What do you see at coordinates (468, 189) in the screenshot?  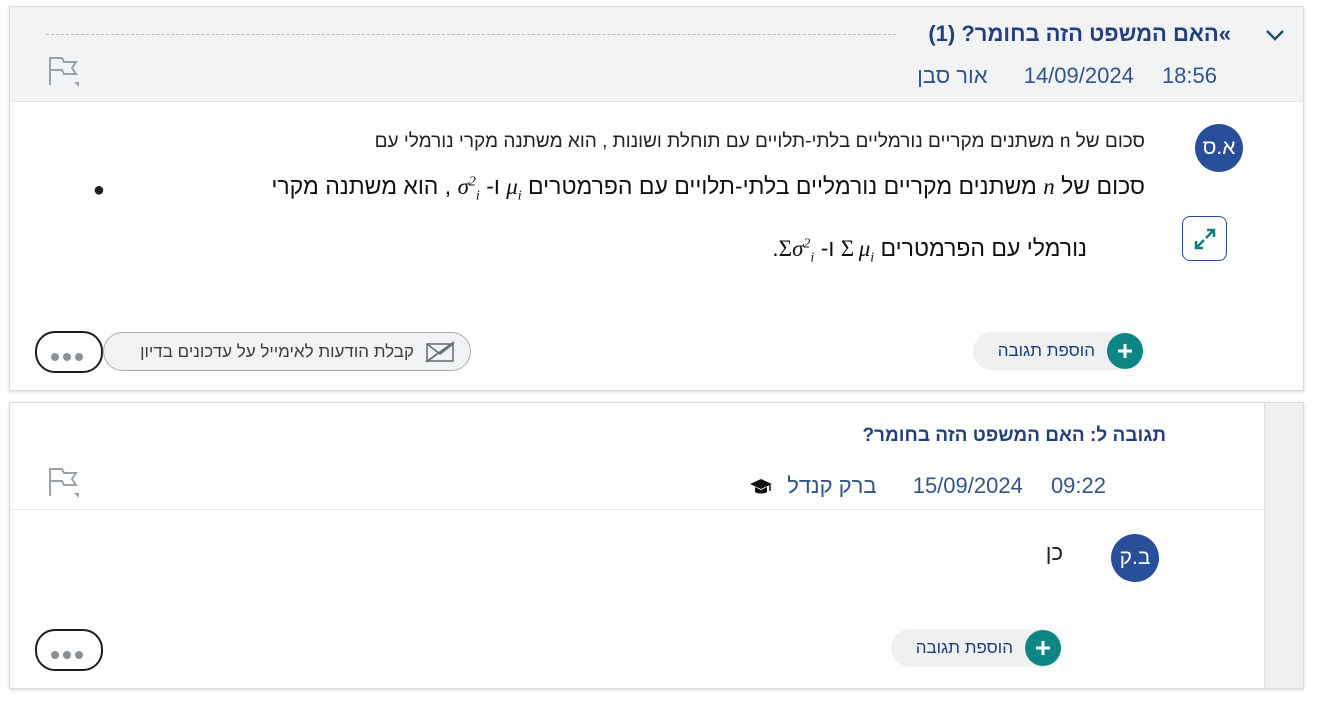 I see `math-sigma: σ2i` at bounding box center [468, 189].